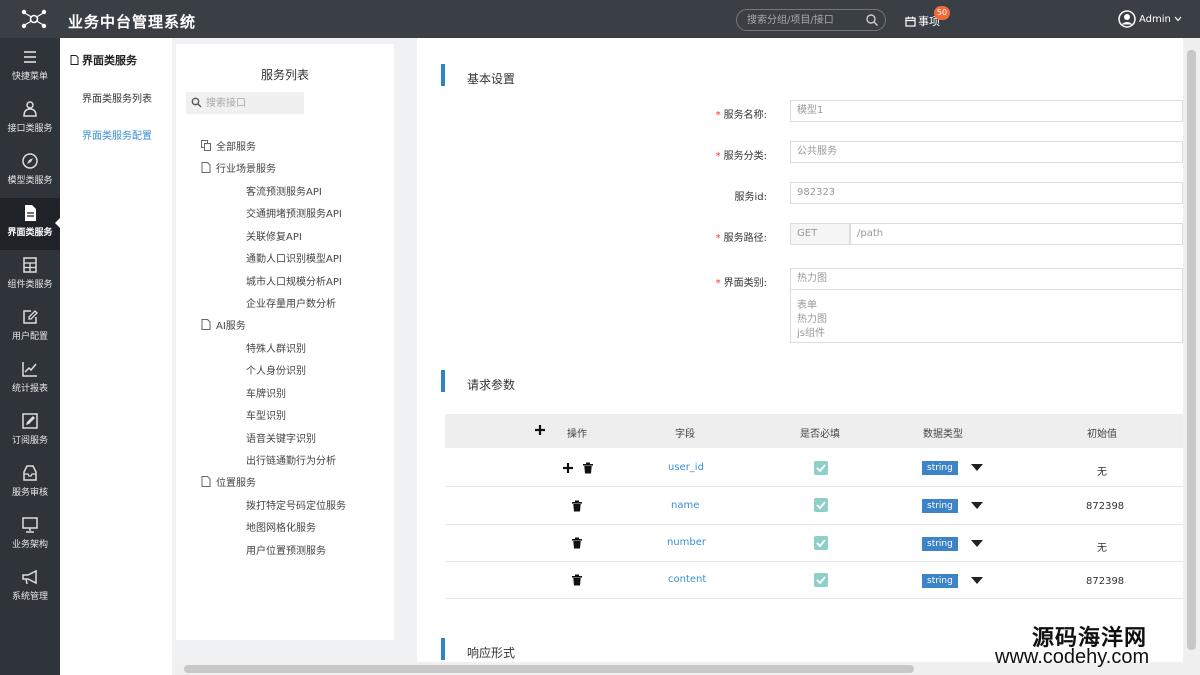  Describe the element at coordinates (30, 276) in the screenshot. I see `nav-item-component-services: 组件类服务` at that location.